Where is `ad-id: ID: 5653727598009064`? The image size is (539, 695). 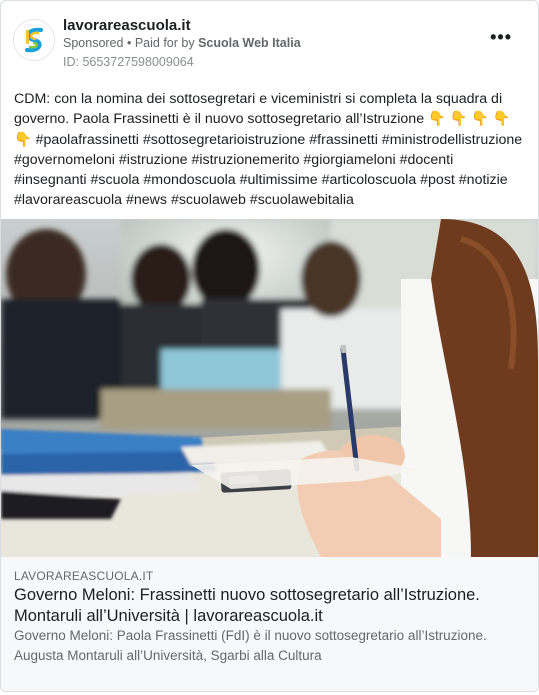 ad-id: ID: 5653727598009064 is located at coordinates (128, 62).